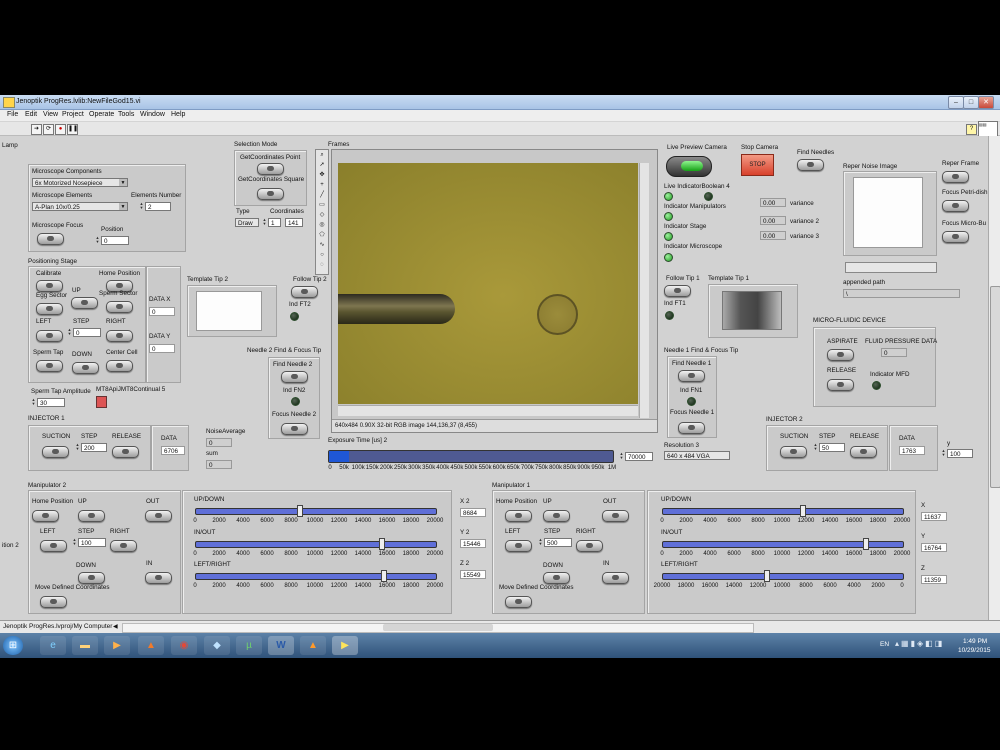 This screenshot has height=750, width=1000. Describe the element at coordinates (691, 428) in the screenshot. I see `focus-needle1-button` at that location.